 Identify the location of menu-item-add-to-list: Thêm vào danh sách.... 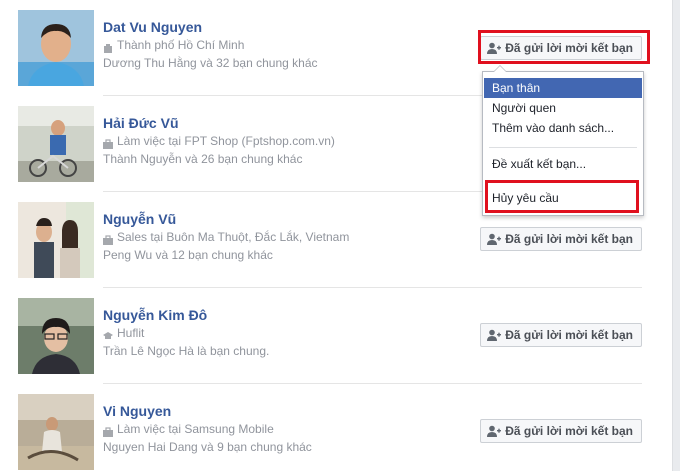
(563, 128).